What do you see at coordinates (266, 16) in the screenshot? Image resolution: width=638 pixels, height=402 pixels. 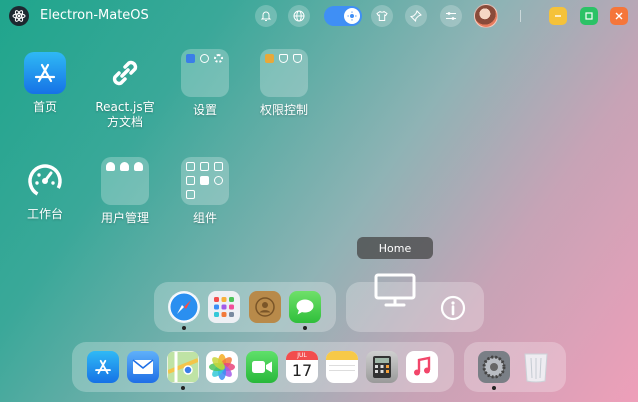 I see `bell-icon` at bounding box center [266, 16].